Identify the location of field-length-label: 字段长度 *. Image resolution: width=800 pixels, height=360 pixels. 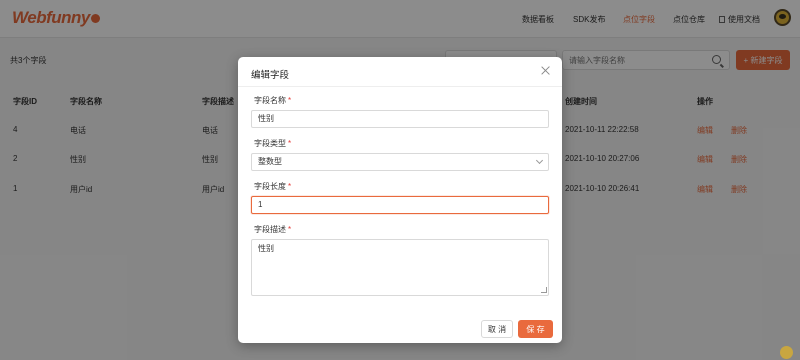
(273, 186).